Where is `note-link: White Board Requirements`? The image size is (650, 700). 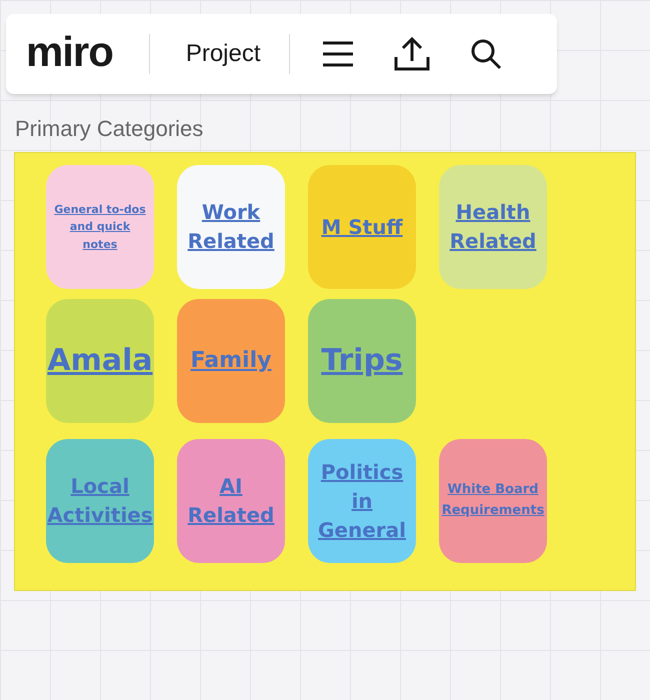 note-link: White Board Requirements is located at coordinates (493, 501).